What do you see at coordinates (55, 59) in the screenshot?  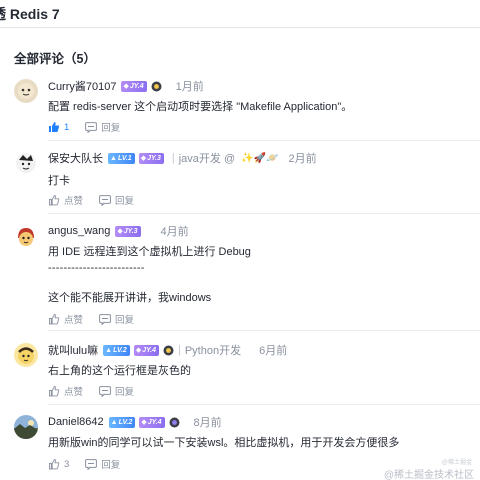 I see `comments-section-title: 全部评论（5）` at bounding box center [55, 59].